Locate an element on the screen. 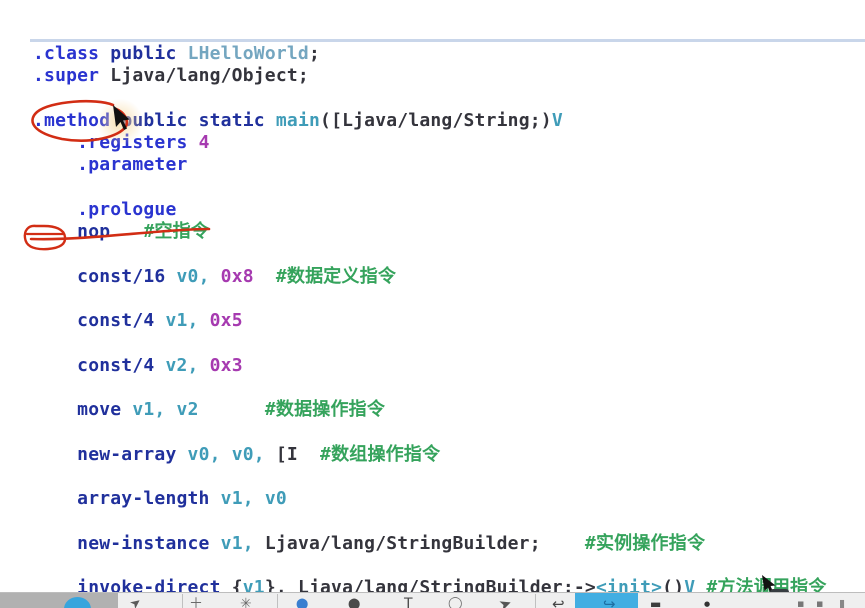 This screenshot has height=608, width=865. code-token: array-length is located at coordinates (143, 498).